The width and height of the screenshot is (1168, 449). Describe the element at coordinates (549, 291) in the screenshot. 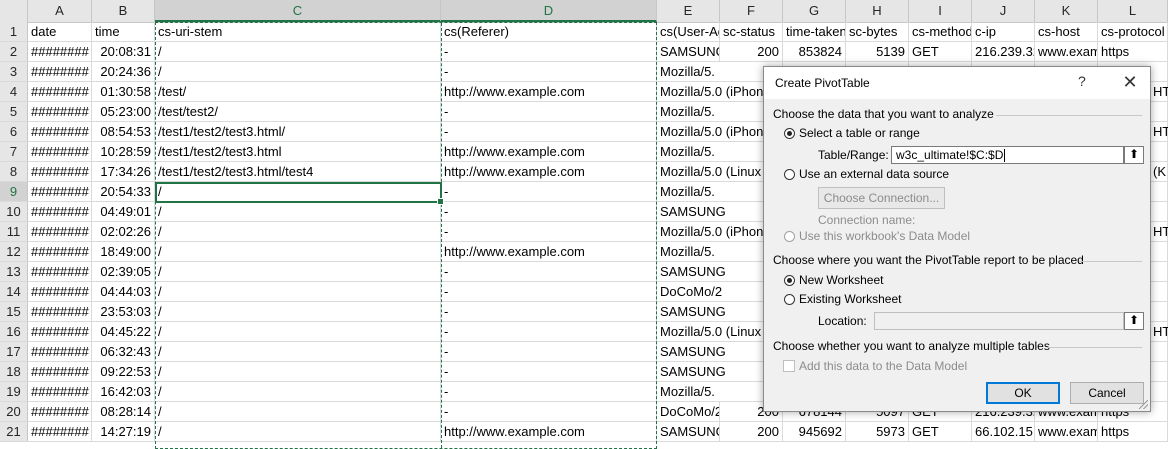

I see `cell-d14: -` at that location.